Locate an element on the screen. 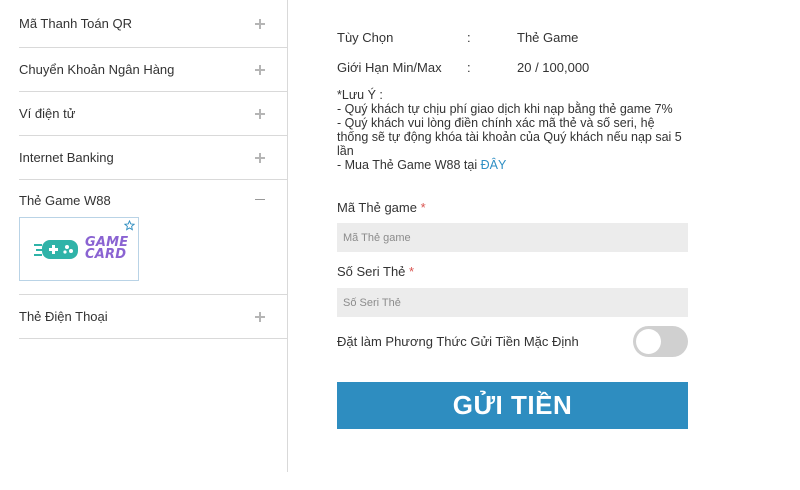  sidebar-item-label: Thẻ Điện Thoại is located at coordinates (63, 316).